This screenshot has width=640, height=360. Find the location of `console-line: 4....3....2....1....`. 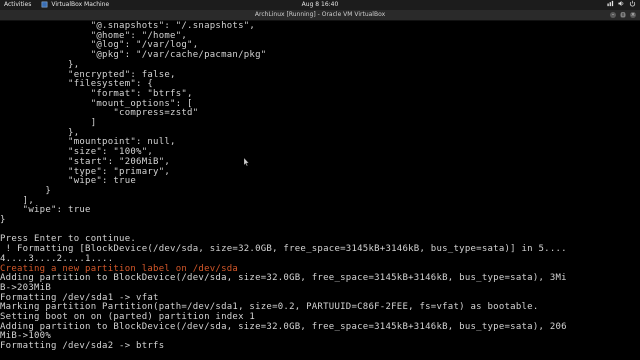

console-line: 4....3....2....1.... is located at coordinates (57, 258).